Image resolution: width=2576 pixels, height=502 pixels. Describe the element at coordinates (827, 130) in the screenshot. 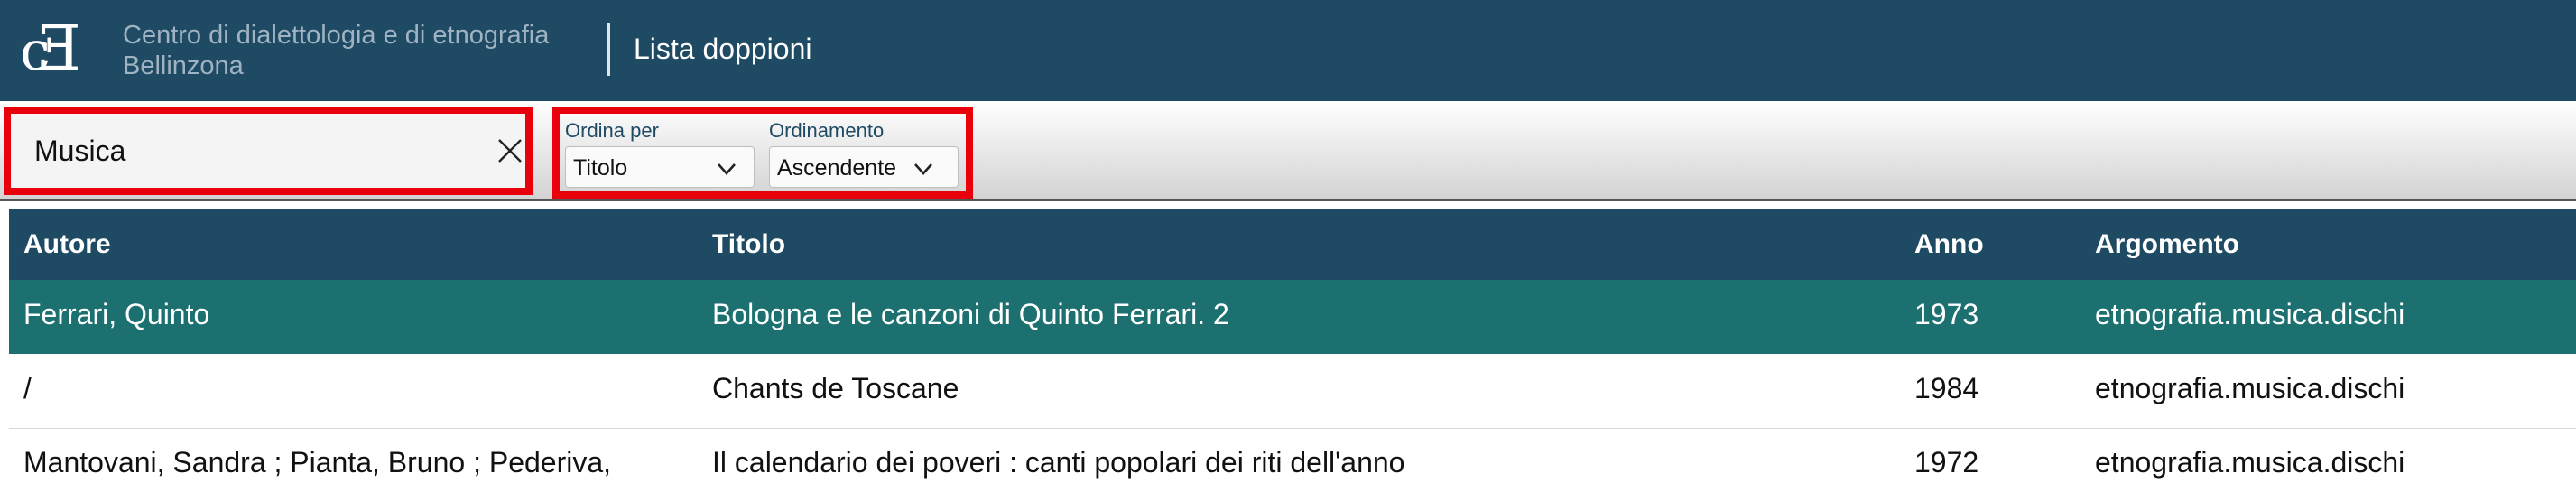

I see `sort-order-label: Ordinamento` at that location.